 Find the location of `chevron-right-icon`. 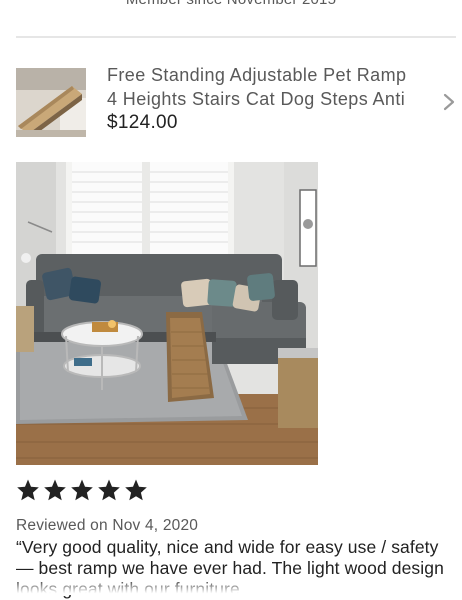

chevron-right-icon is located at coordinates (449, 102).